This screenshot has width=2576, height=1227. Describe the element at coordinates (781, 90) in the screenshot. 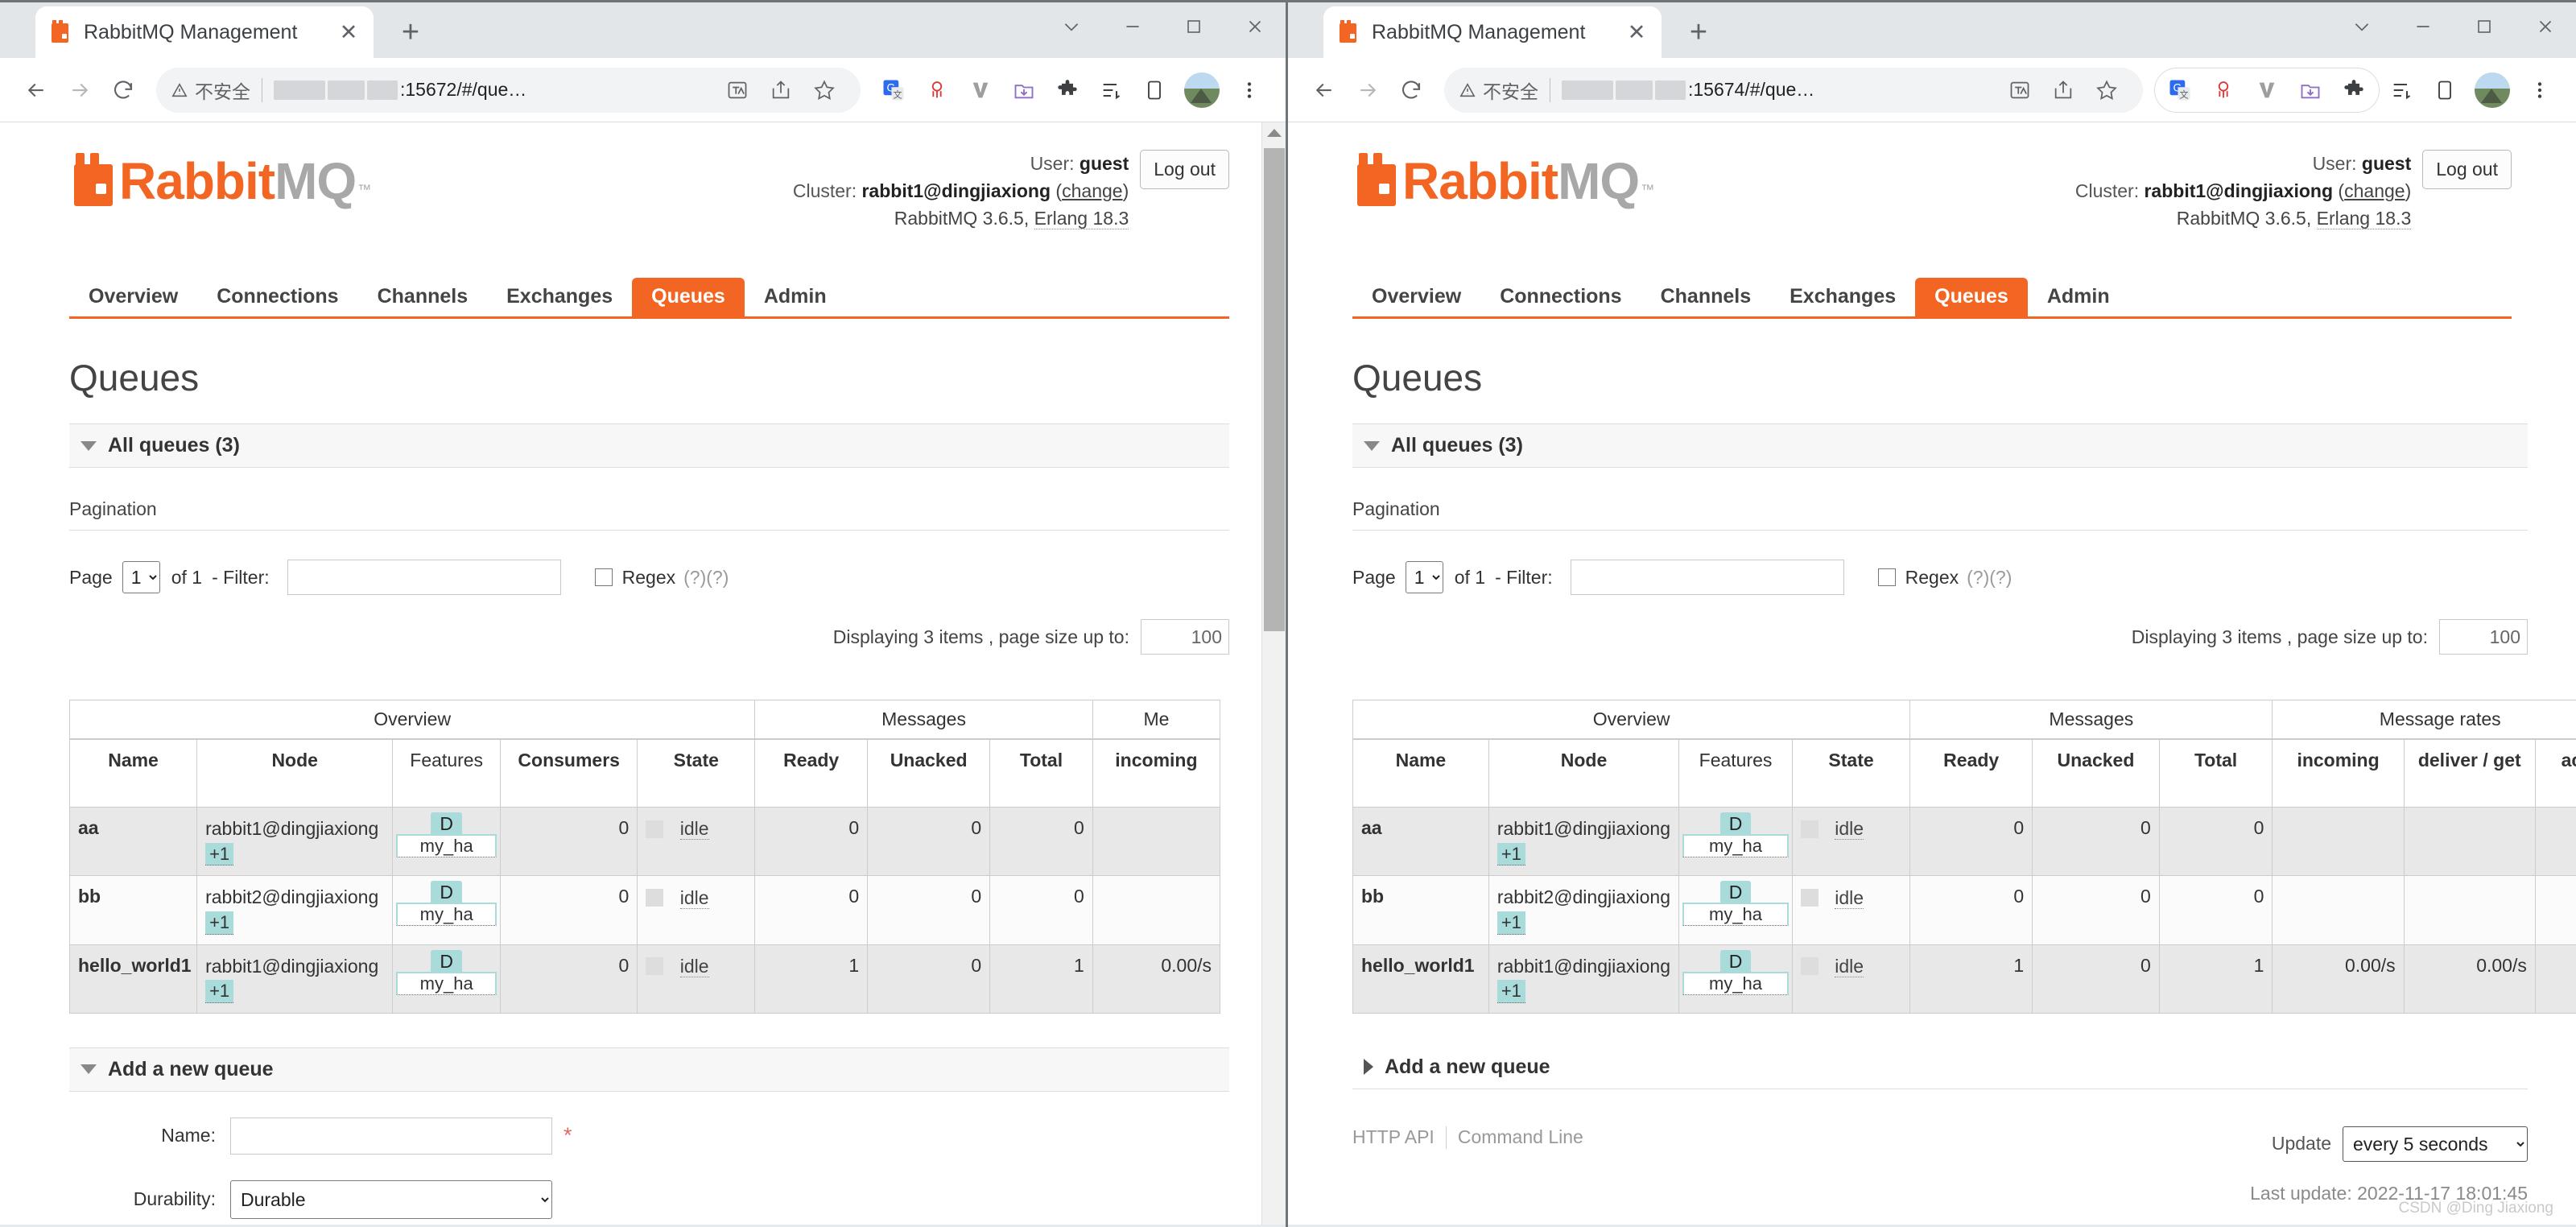

I see `share-icon` at that location.